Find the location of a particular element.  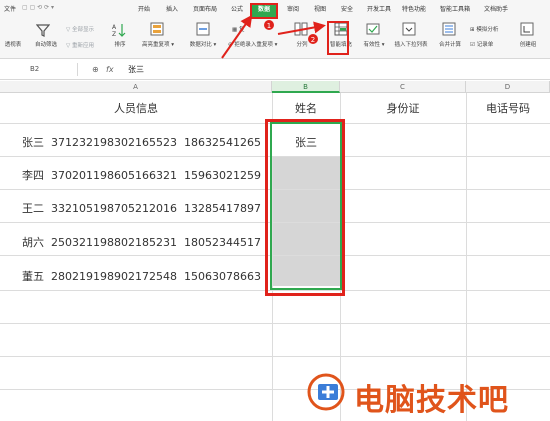

watermark-logo-icon is located at coordinates (326, 392).